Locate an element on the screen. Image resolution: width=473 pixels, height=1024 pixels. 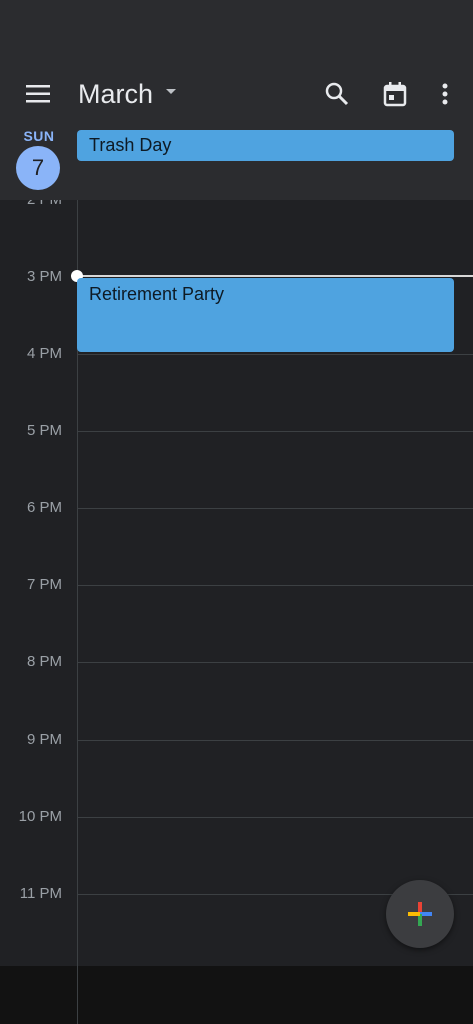
app-bar: March is located at coordinates (236, 94).